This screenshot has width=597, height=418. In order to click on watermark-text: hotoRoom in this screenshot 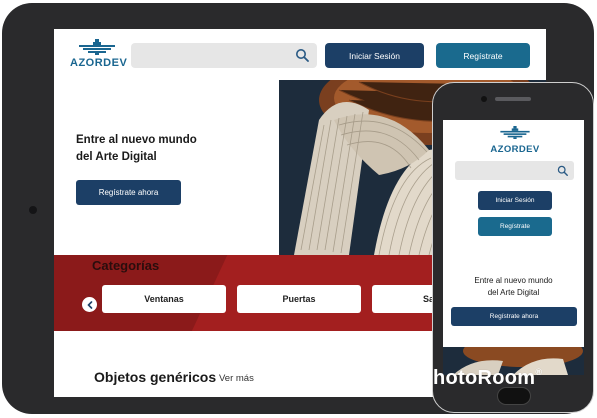, I will do `click(484, 378)`.